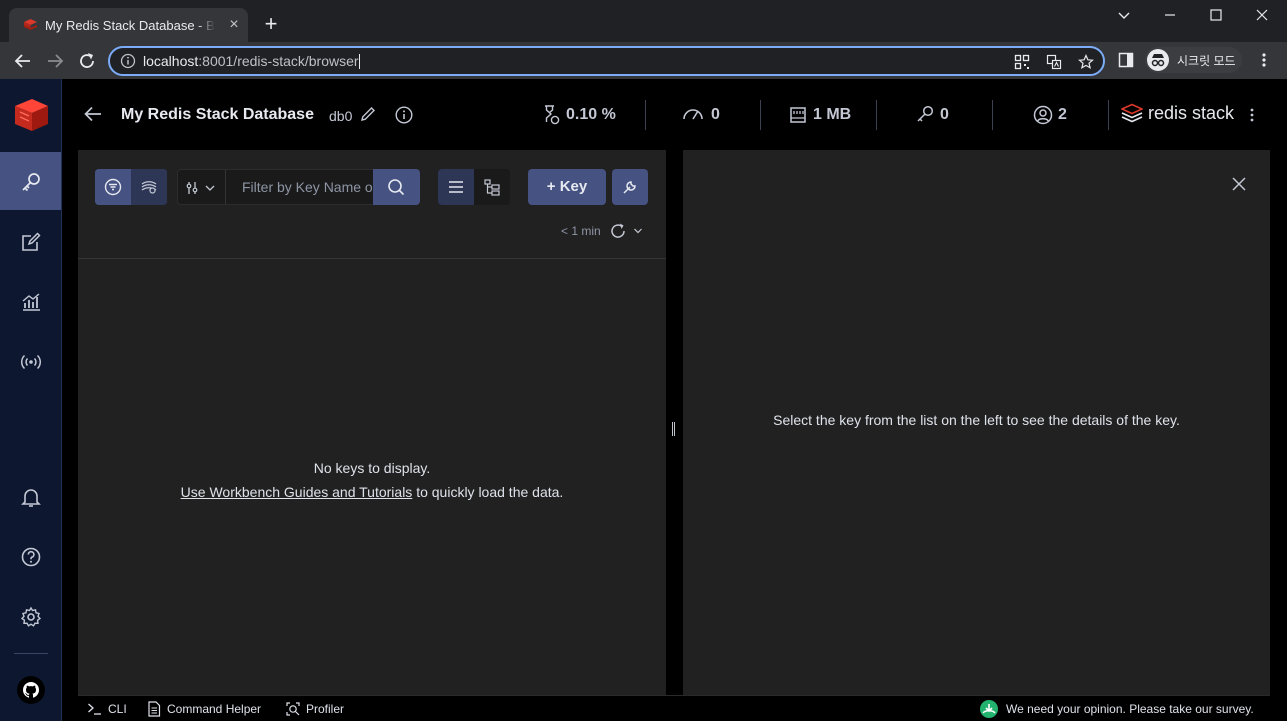  Describe the element at coordinates (925, 113) in the screenshot. I see `key-count-icon` at that location.